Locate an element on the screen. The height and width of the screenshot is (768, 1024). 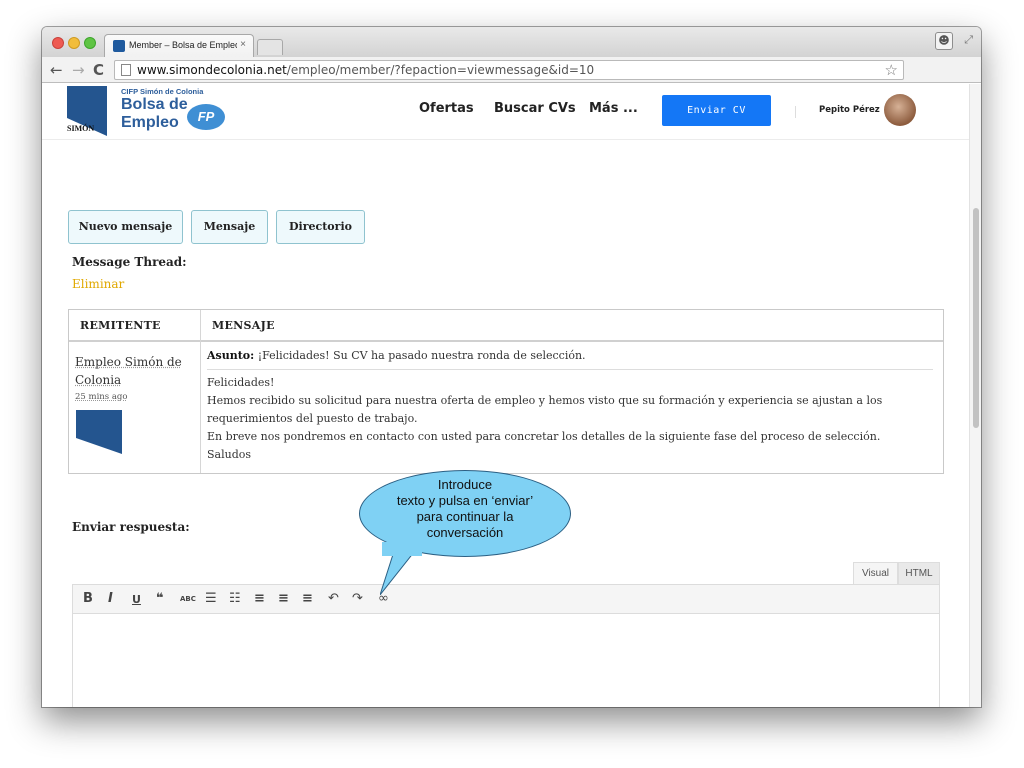
speech-bubble-joint is located at coordinates (402, 549).